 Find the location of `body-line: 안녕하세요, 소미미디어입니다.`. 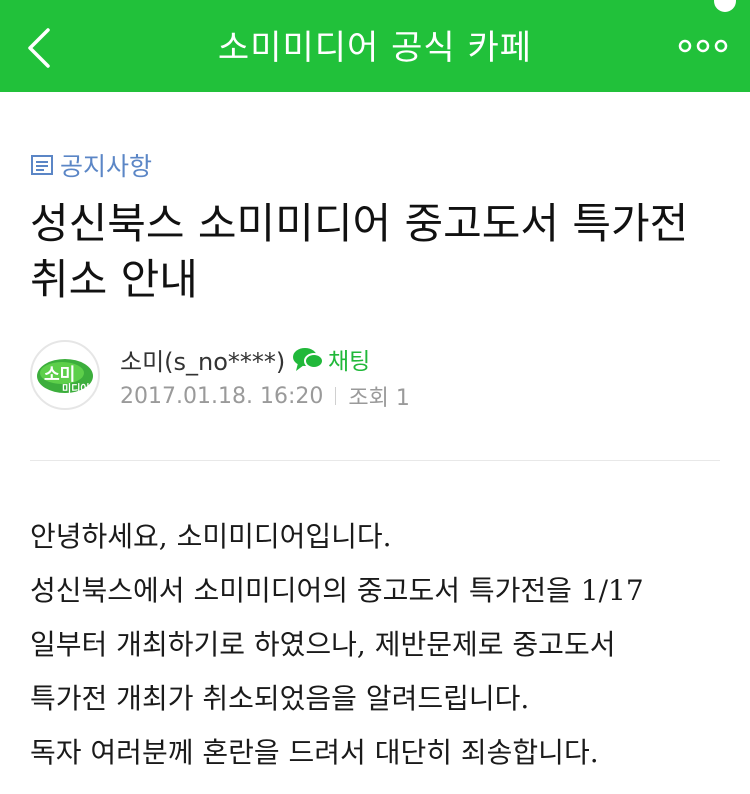

body-line: 안녕하세요, 소미미디어입니다. is located at coordinates (211, 536).